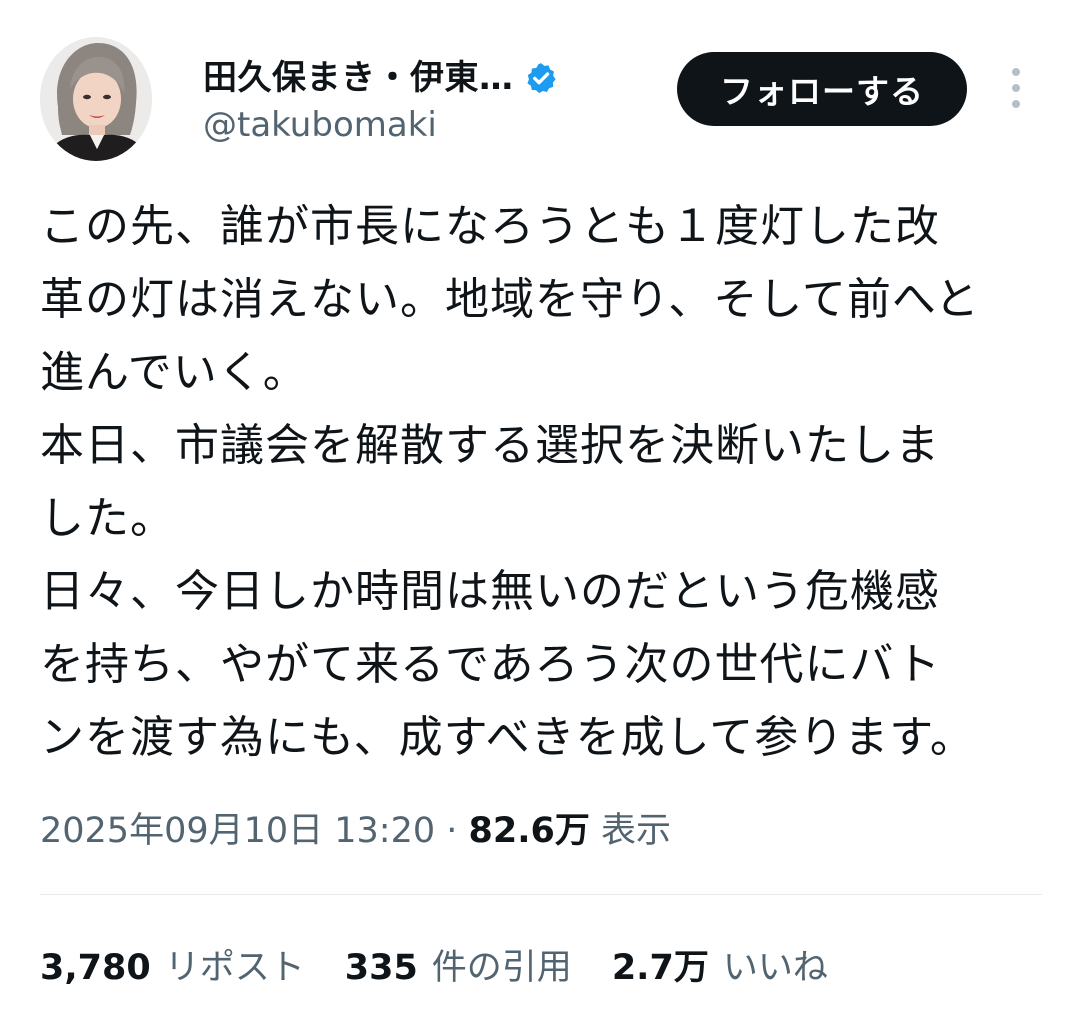 This screenshot has width=1080, height=1021. I want to click on divider, so click(541, 894).